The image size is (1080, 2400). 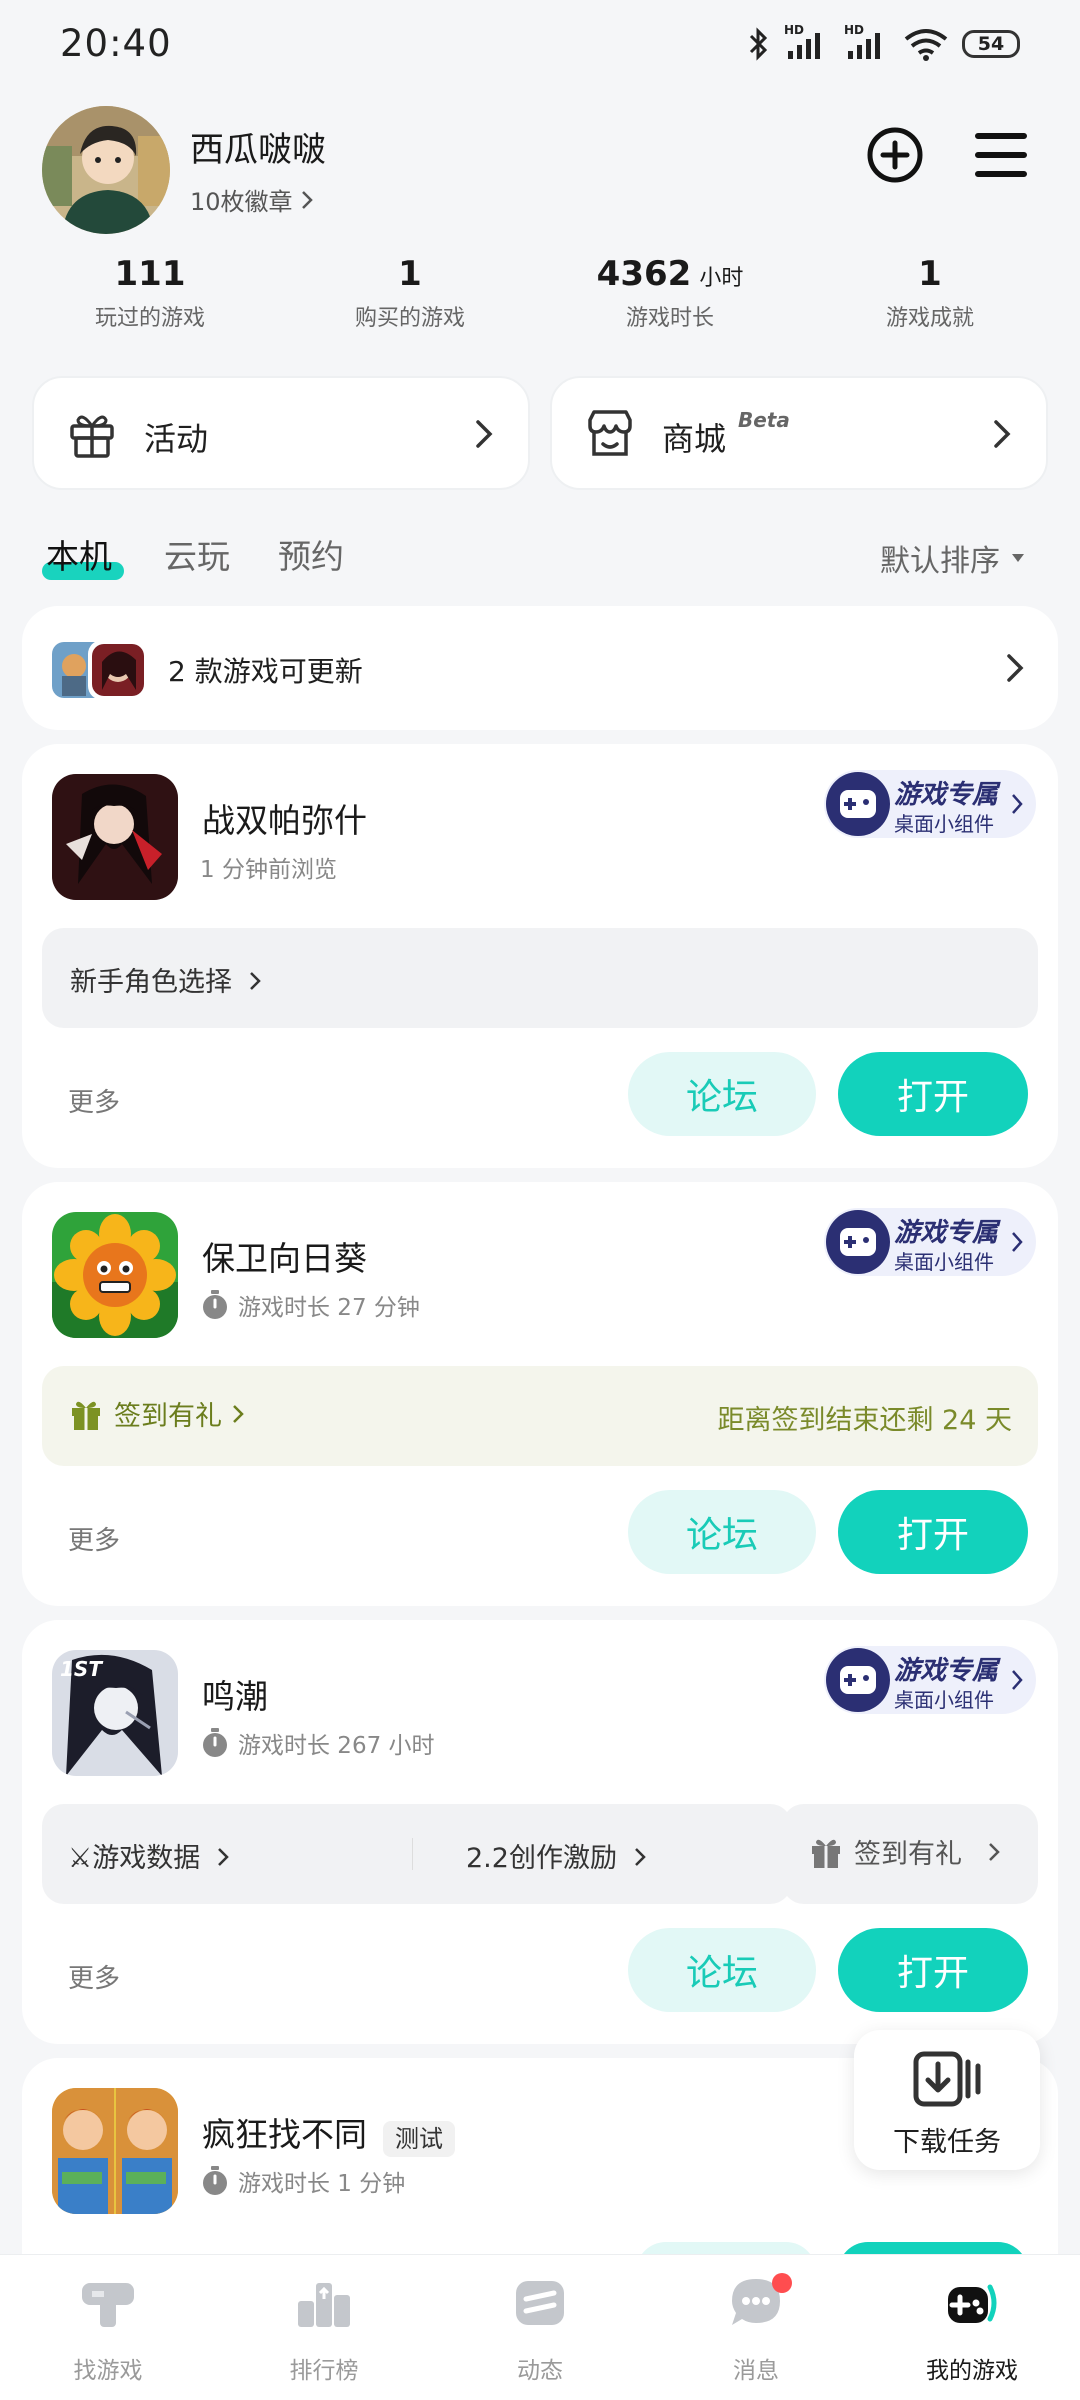 What do you see at coordinates (324, 2371) in the screenshot?
I see `nav-label: 排行榜` at bounding box center [324, 2371].